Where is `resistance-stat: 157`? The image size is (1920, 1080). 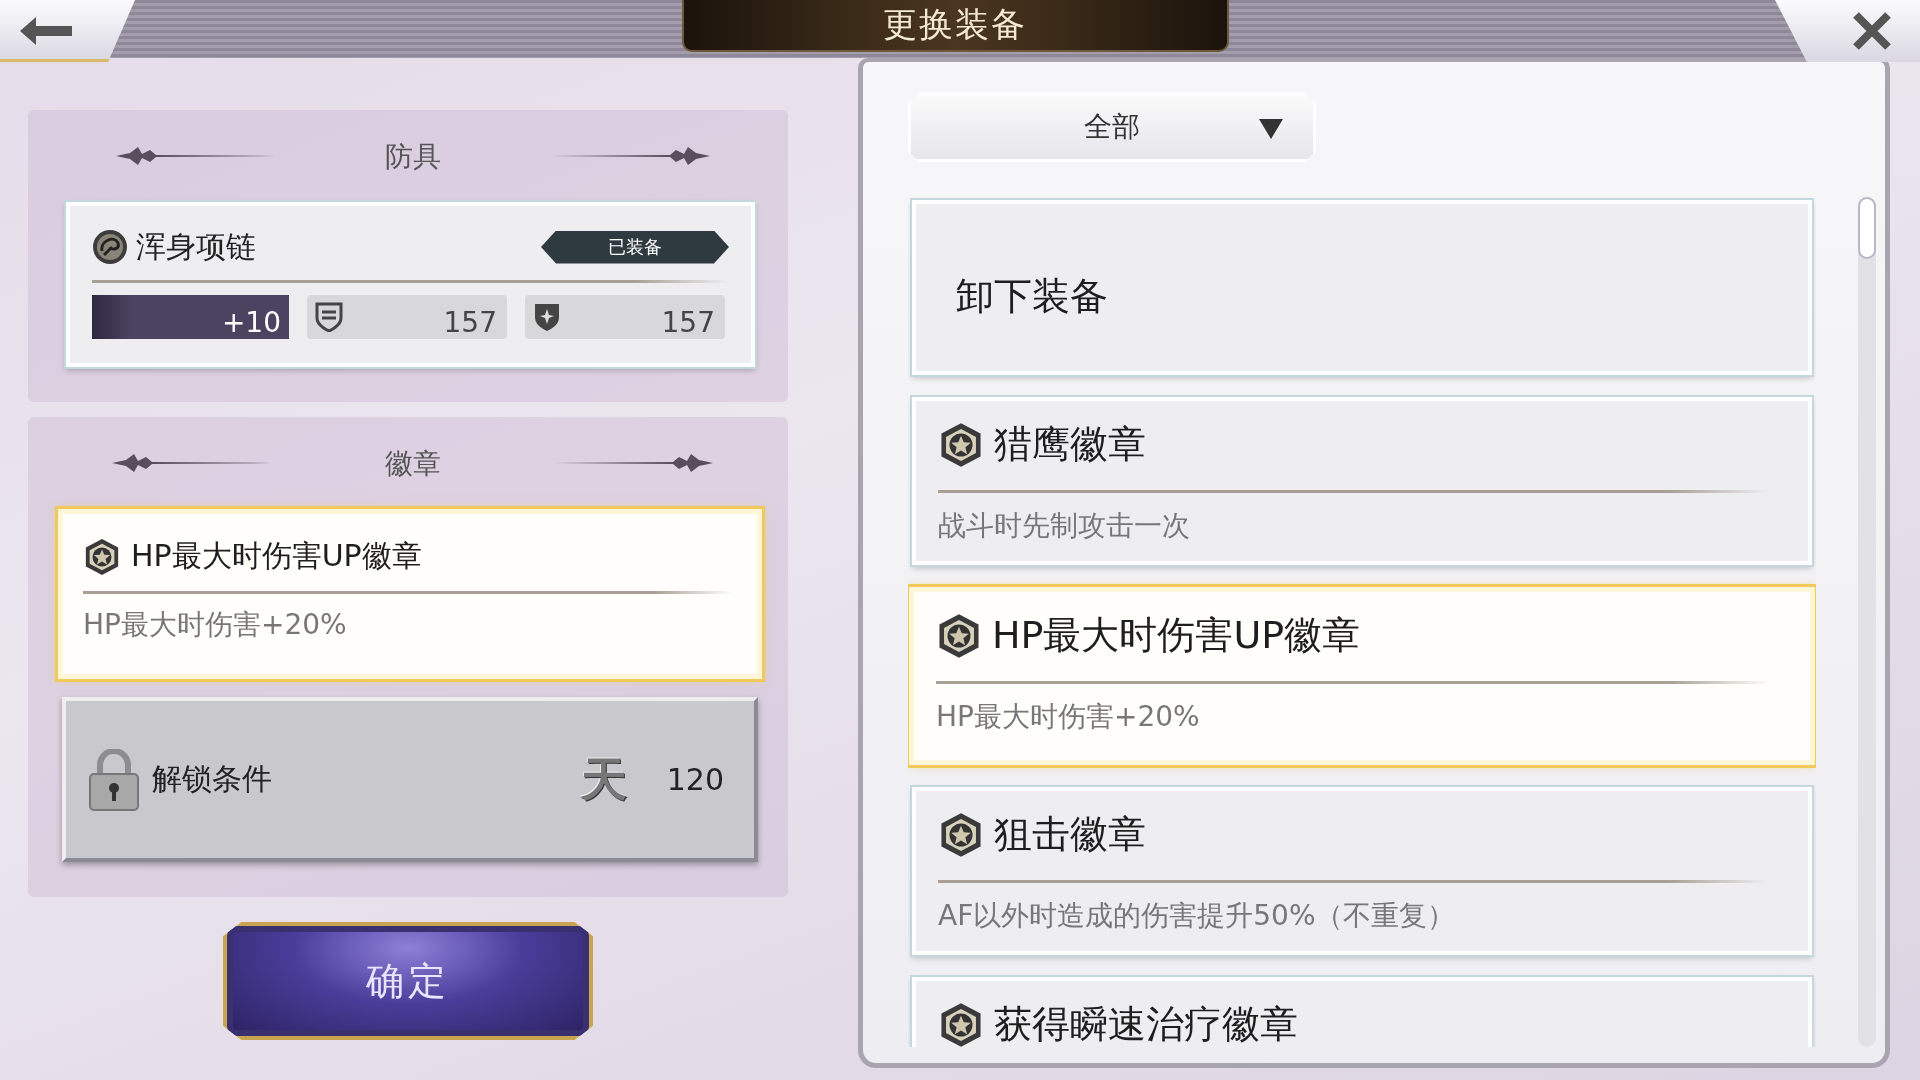
resistance-stat: 157 is located at coordinates (625, 317).